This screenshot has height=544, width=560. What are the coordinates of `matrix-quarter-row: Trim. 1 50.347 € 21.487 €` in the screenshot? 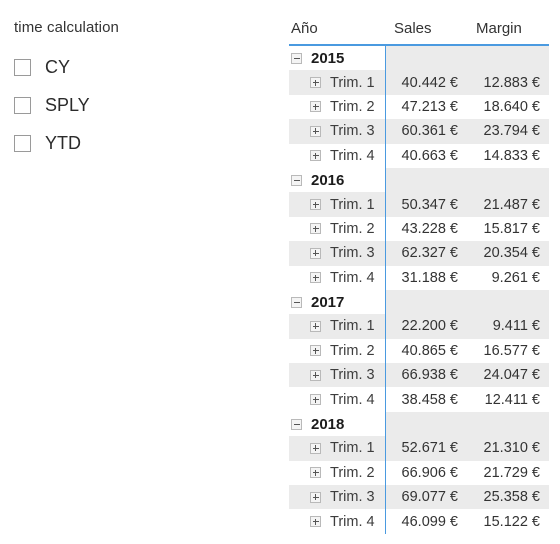 It's located at (419, 204).